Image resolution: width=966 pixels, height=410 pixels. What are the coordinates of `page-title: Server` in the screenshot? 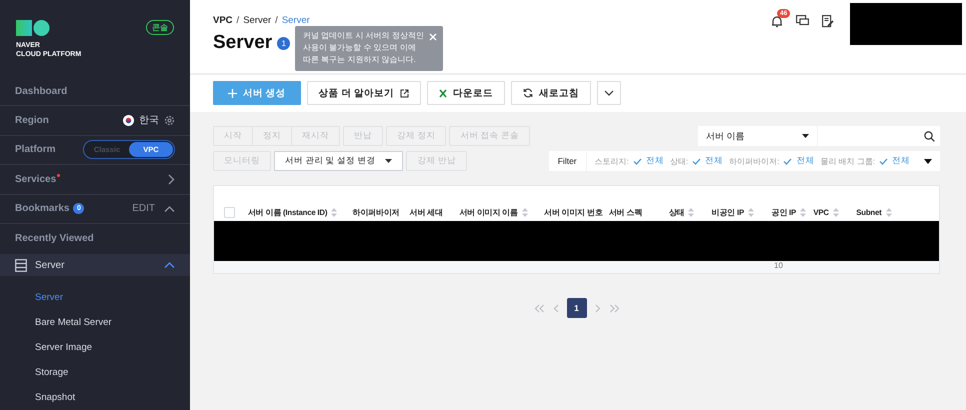 It's located at (242, 43).